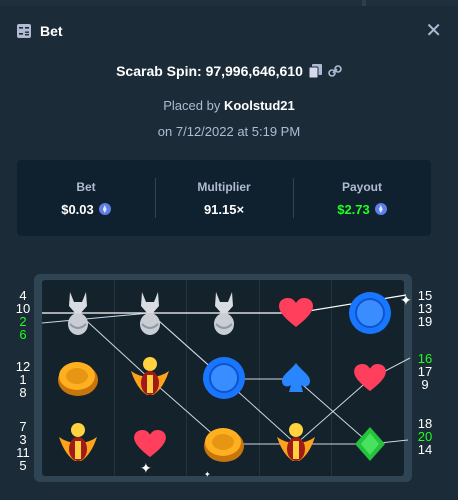  What do you see at coordinates (370, 444) in the screenshot?
I see `green-diamond-icon` at bounding box center [370, 444].